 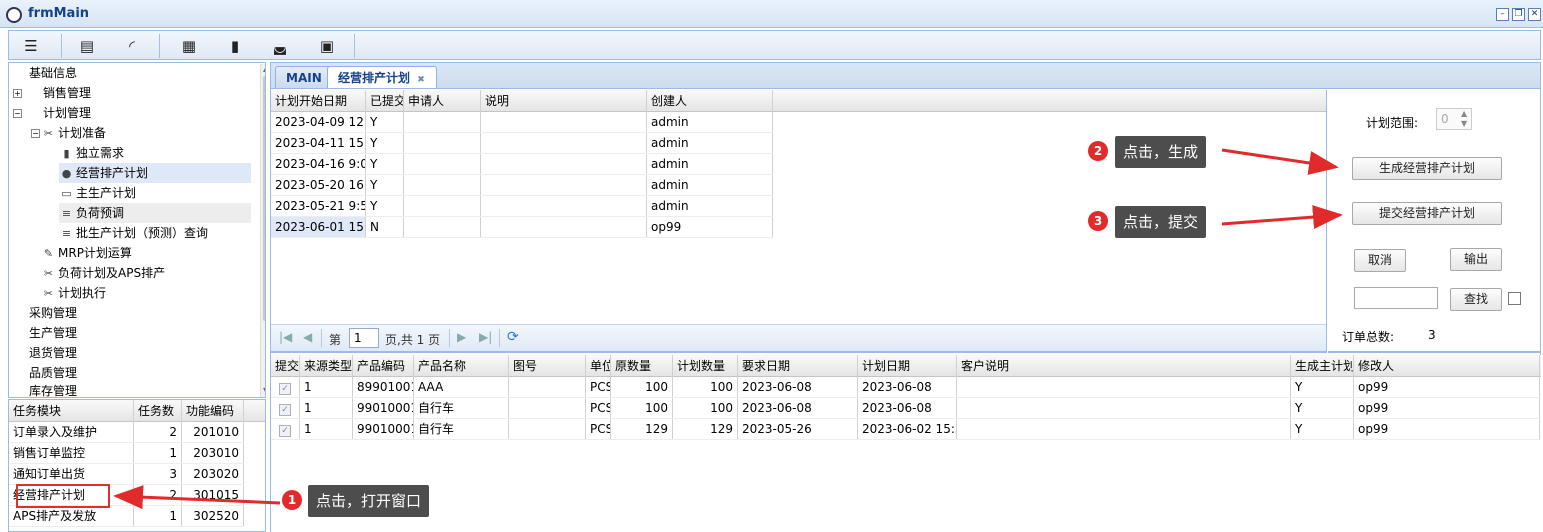 I want to click on scrollbar-thumb, so click(x=264, y=198).